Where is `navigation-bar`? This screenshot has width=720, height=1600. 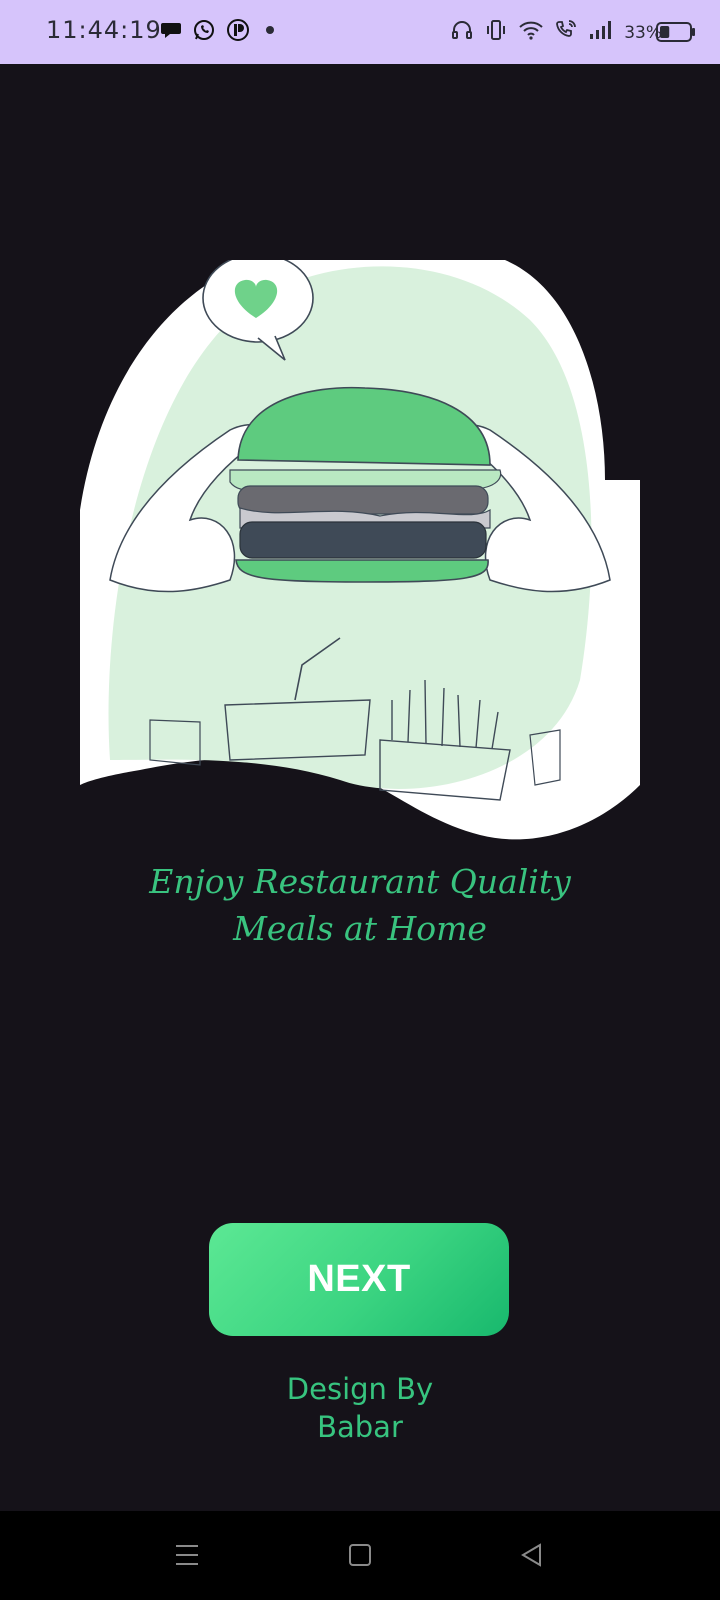
navigation-bar is located at coordinates (360, 1555).